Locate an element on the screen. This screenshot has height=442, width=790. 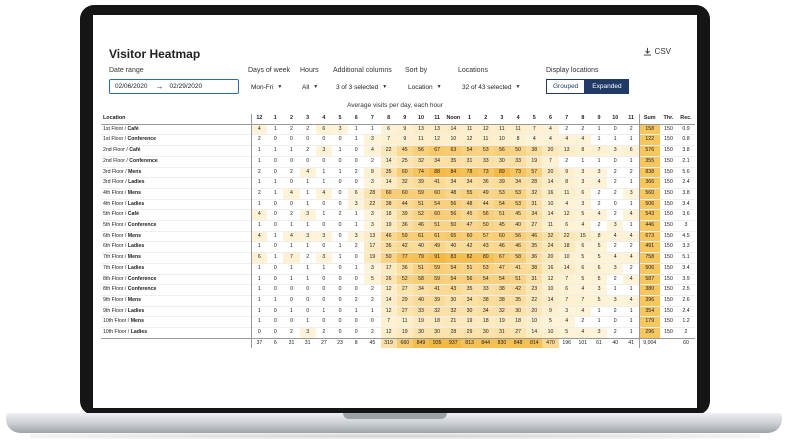
heat-cell: 50 is located at coordinates (453, 226).